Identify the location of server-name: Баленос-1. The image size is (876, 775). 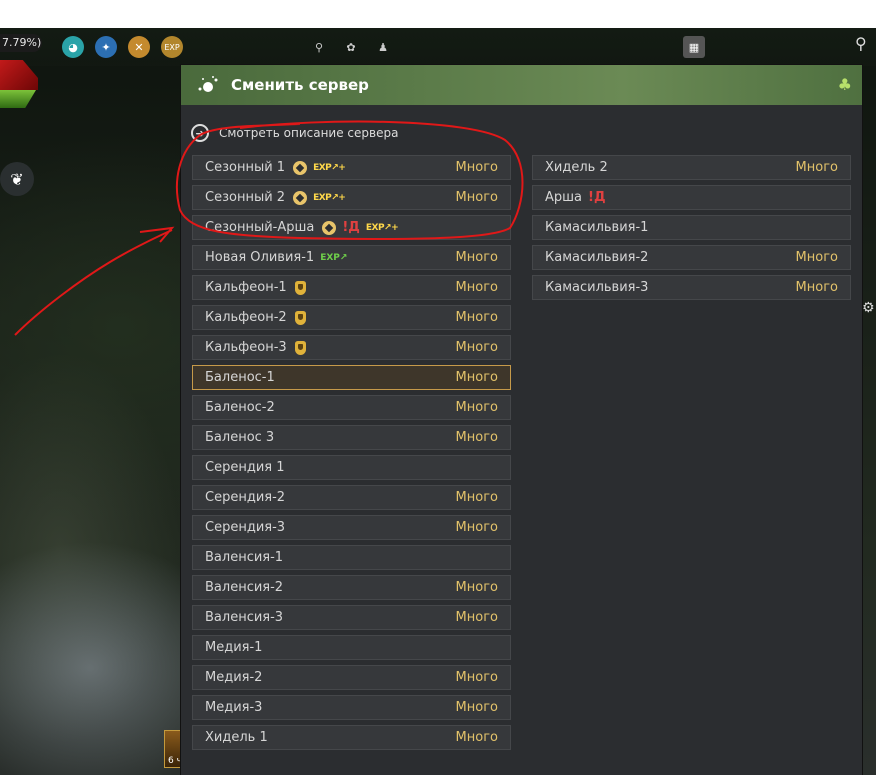
(240, 377).